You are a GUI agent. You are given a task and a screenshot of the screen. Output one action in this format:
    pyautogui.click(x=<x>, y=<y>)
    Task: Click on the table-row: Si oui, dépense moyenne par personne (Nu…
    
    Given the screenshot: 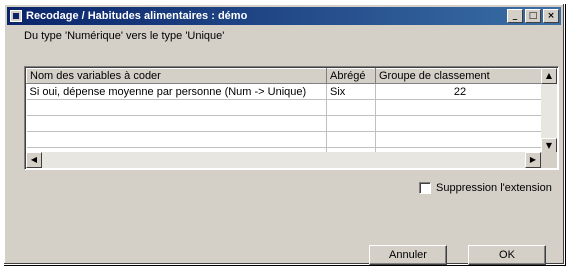 What is the action you would take?
    pyautogui.click(x=285, y=91)
    